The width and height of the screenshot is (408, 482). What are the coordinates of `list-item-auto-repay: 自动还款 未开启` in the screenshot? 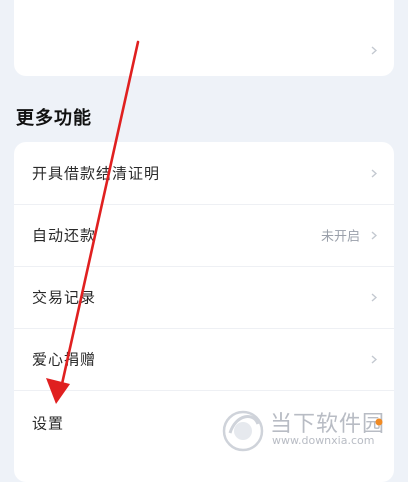 It's located at (204, 235).